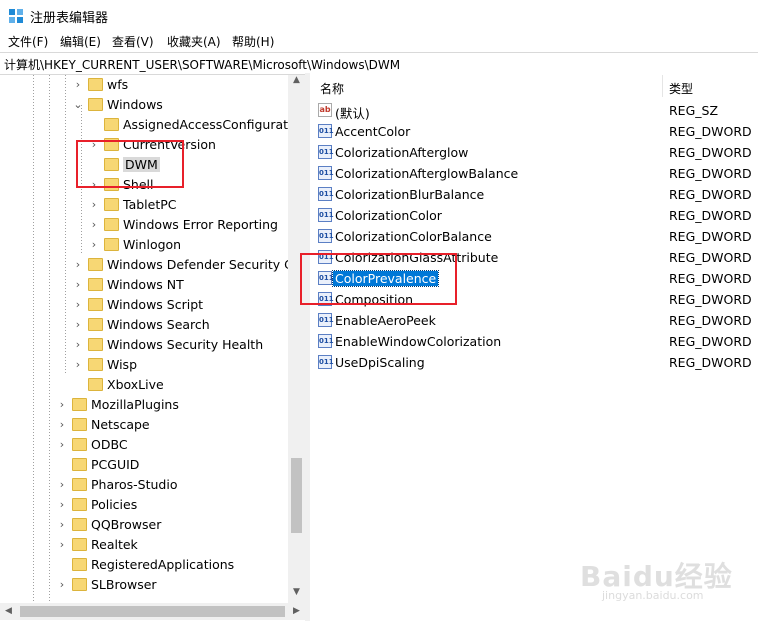  Describe the element at coordinates (325, 110) in the screenshot. I see `string-value-icon: ab` at that location.